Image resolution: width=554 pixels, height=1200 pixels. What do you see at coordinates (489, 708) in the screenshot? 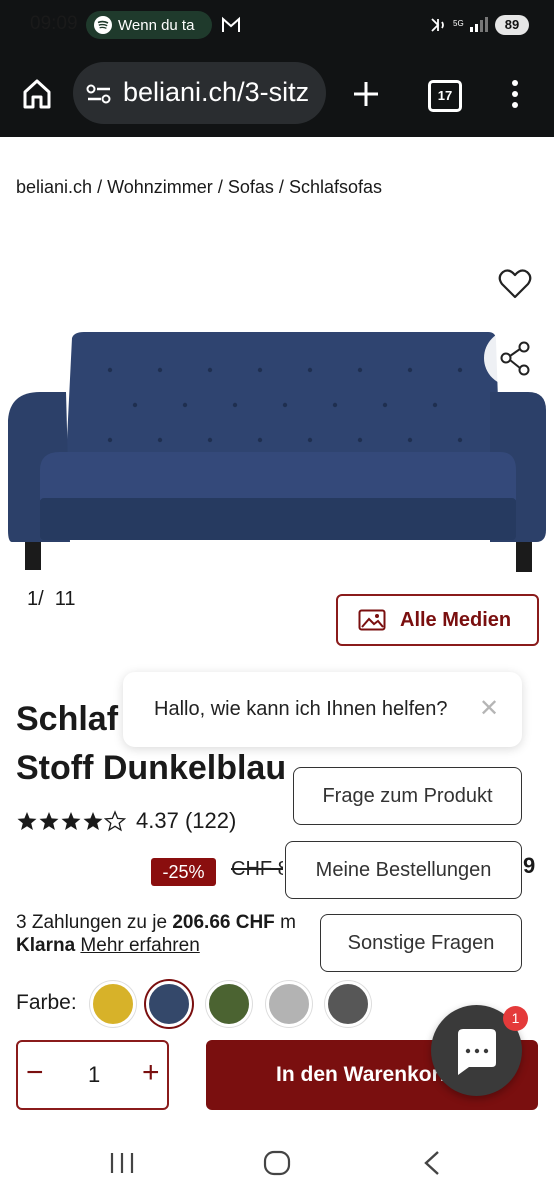
I see `close-icon: ✕` at bounding box center [489, 708].